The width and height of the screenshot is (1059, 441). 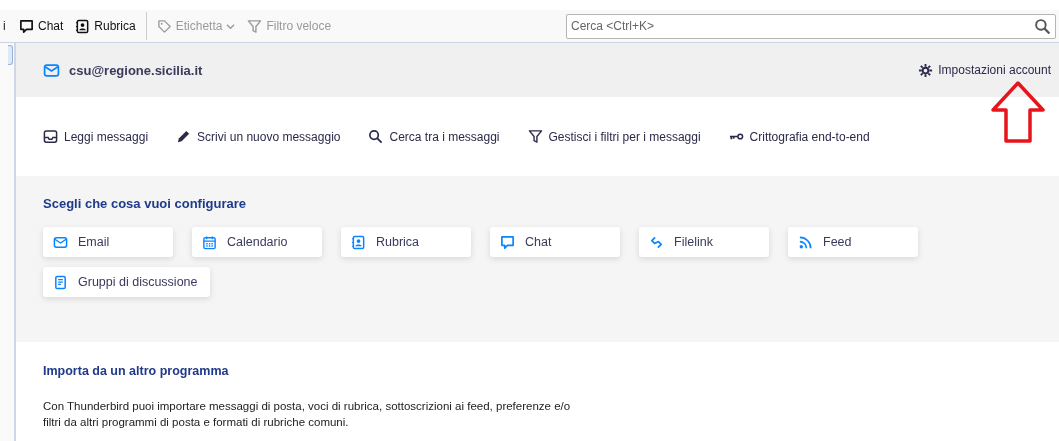 I want to click on setup-tile: Feed, so click(x=853, y=242).